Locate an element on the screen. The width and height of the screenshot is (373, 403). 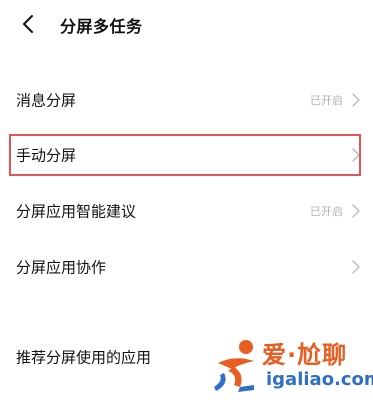
settings-item-label: 分屏应用协作 is located at coordinates (61, 267).